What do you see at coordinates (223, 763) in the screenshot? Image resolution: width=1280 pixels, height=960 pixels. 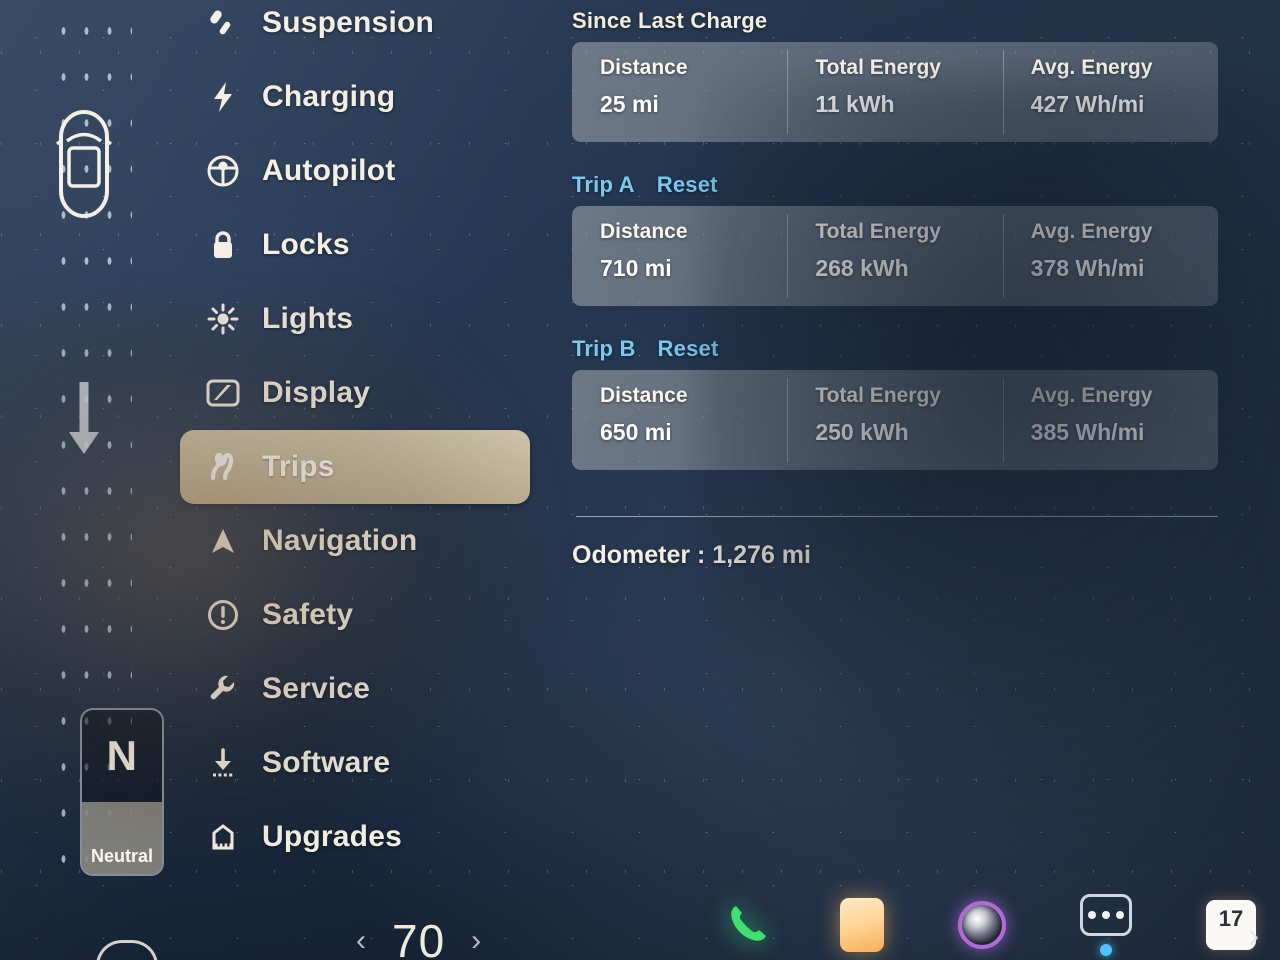 I see `download-arrow-icon` at bounding box center [223, 763].